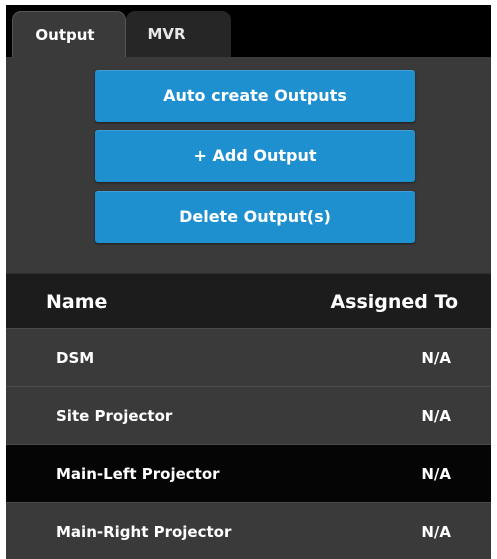 Image resolution: width=497 pixels, height=559 pixels. Describe the element at coordinates (75, 358) in the screenshot. I see `row-name: DSM` at that location.